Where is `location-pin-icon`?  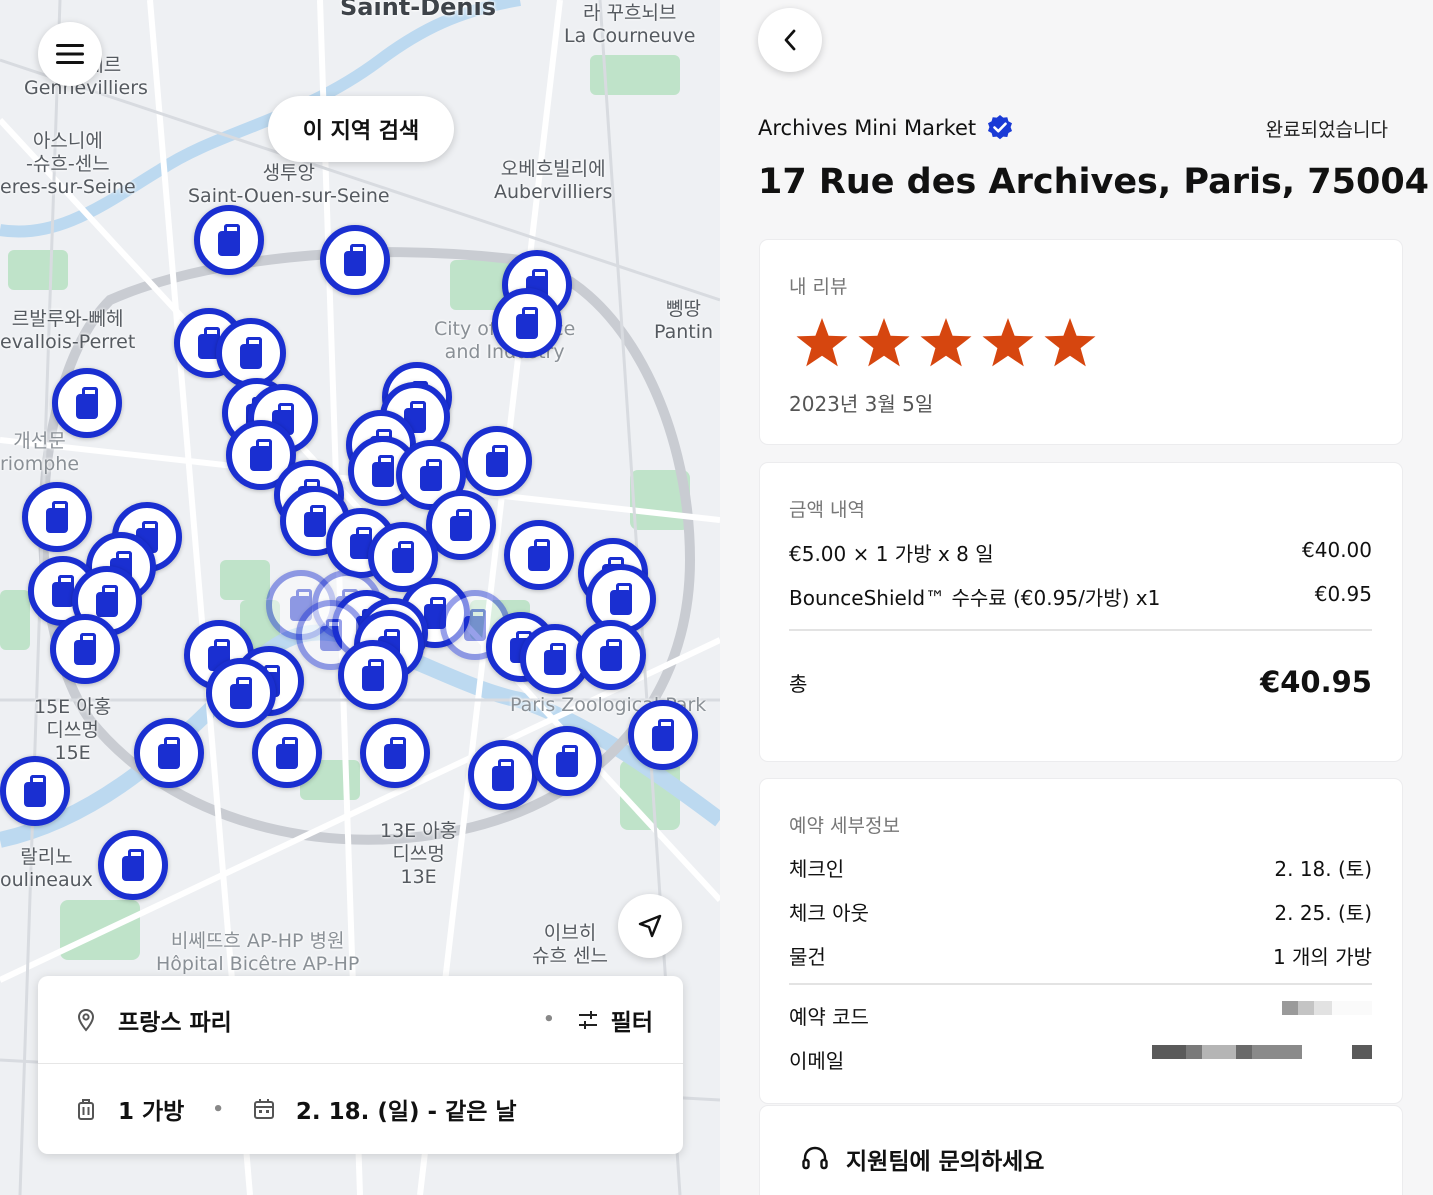
location-pin-icon is located at coordinates (86, 1020).